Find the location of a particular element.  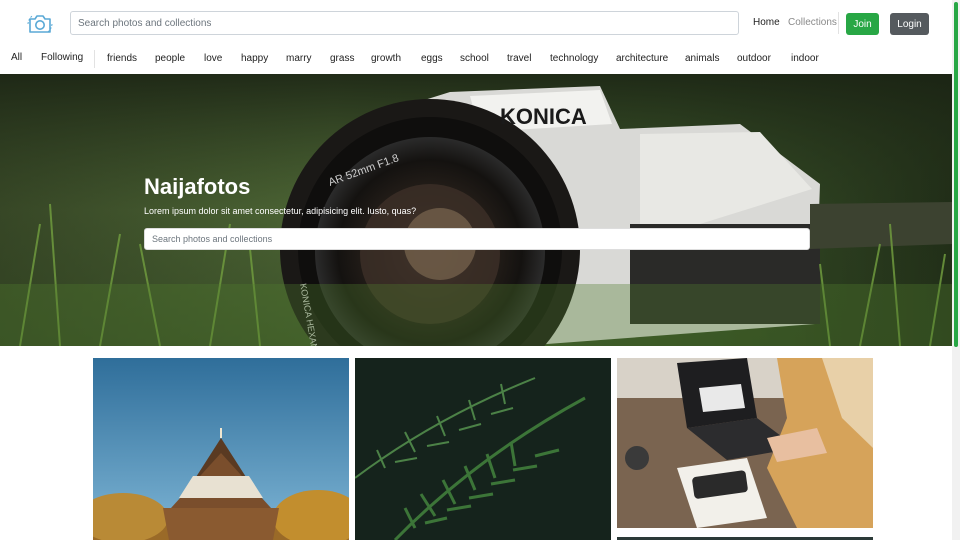

login-button: Login is located at coordinates (909, 24).